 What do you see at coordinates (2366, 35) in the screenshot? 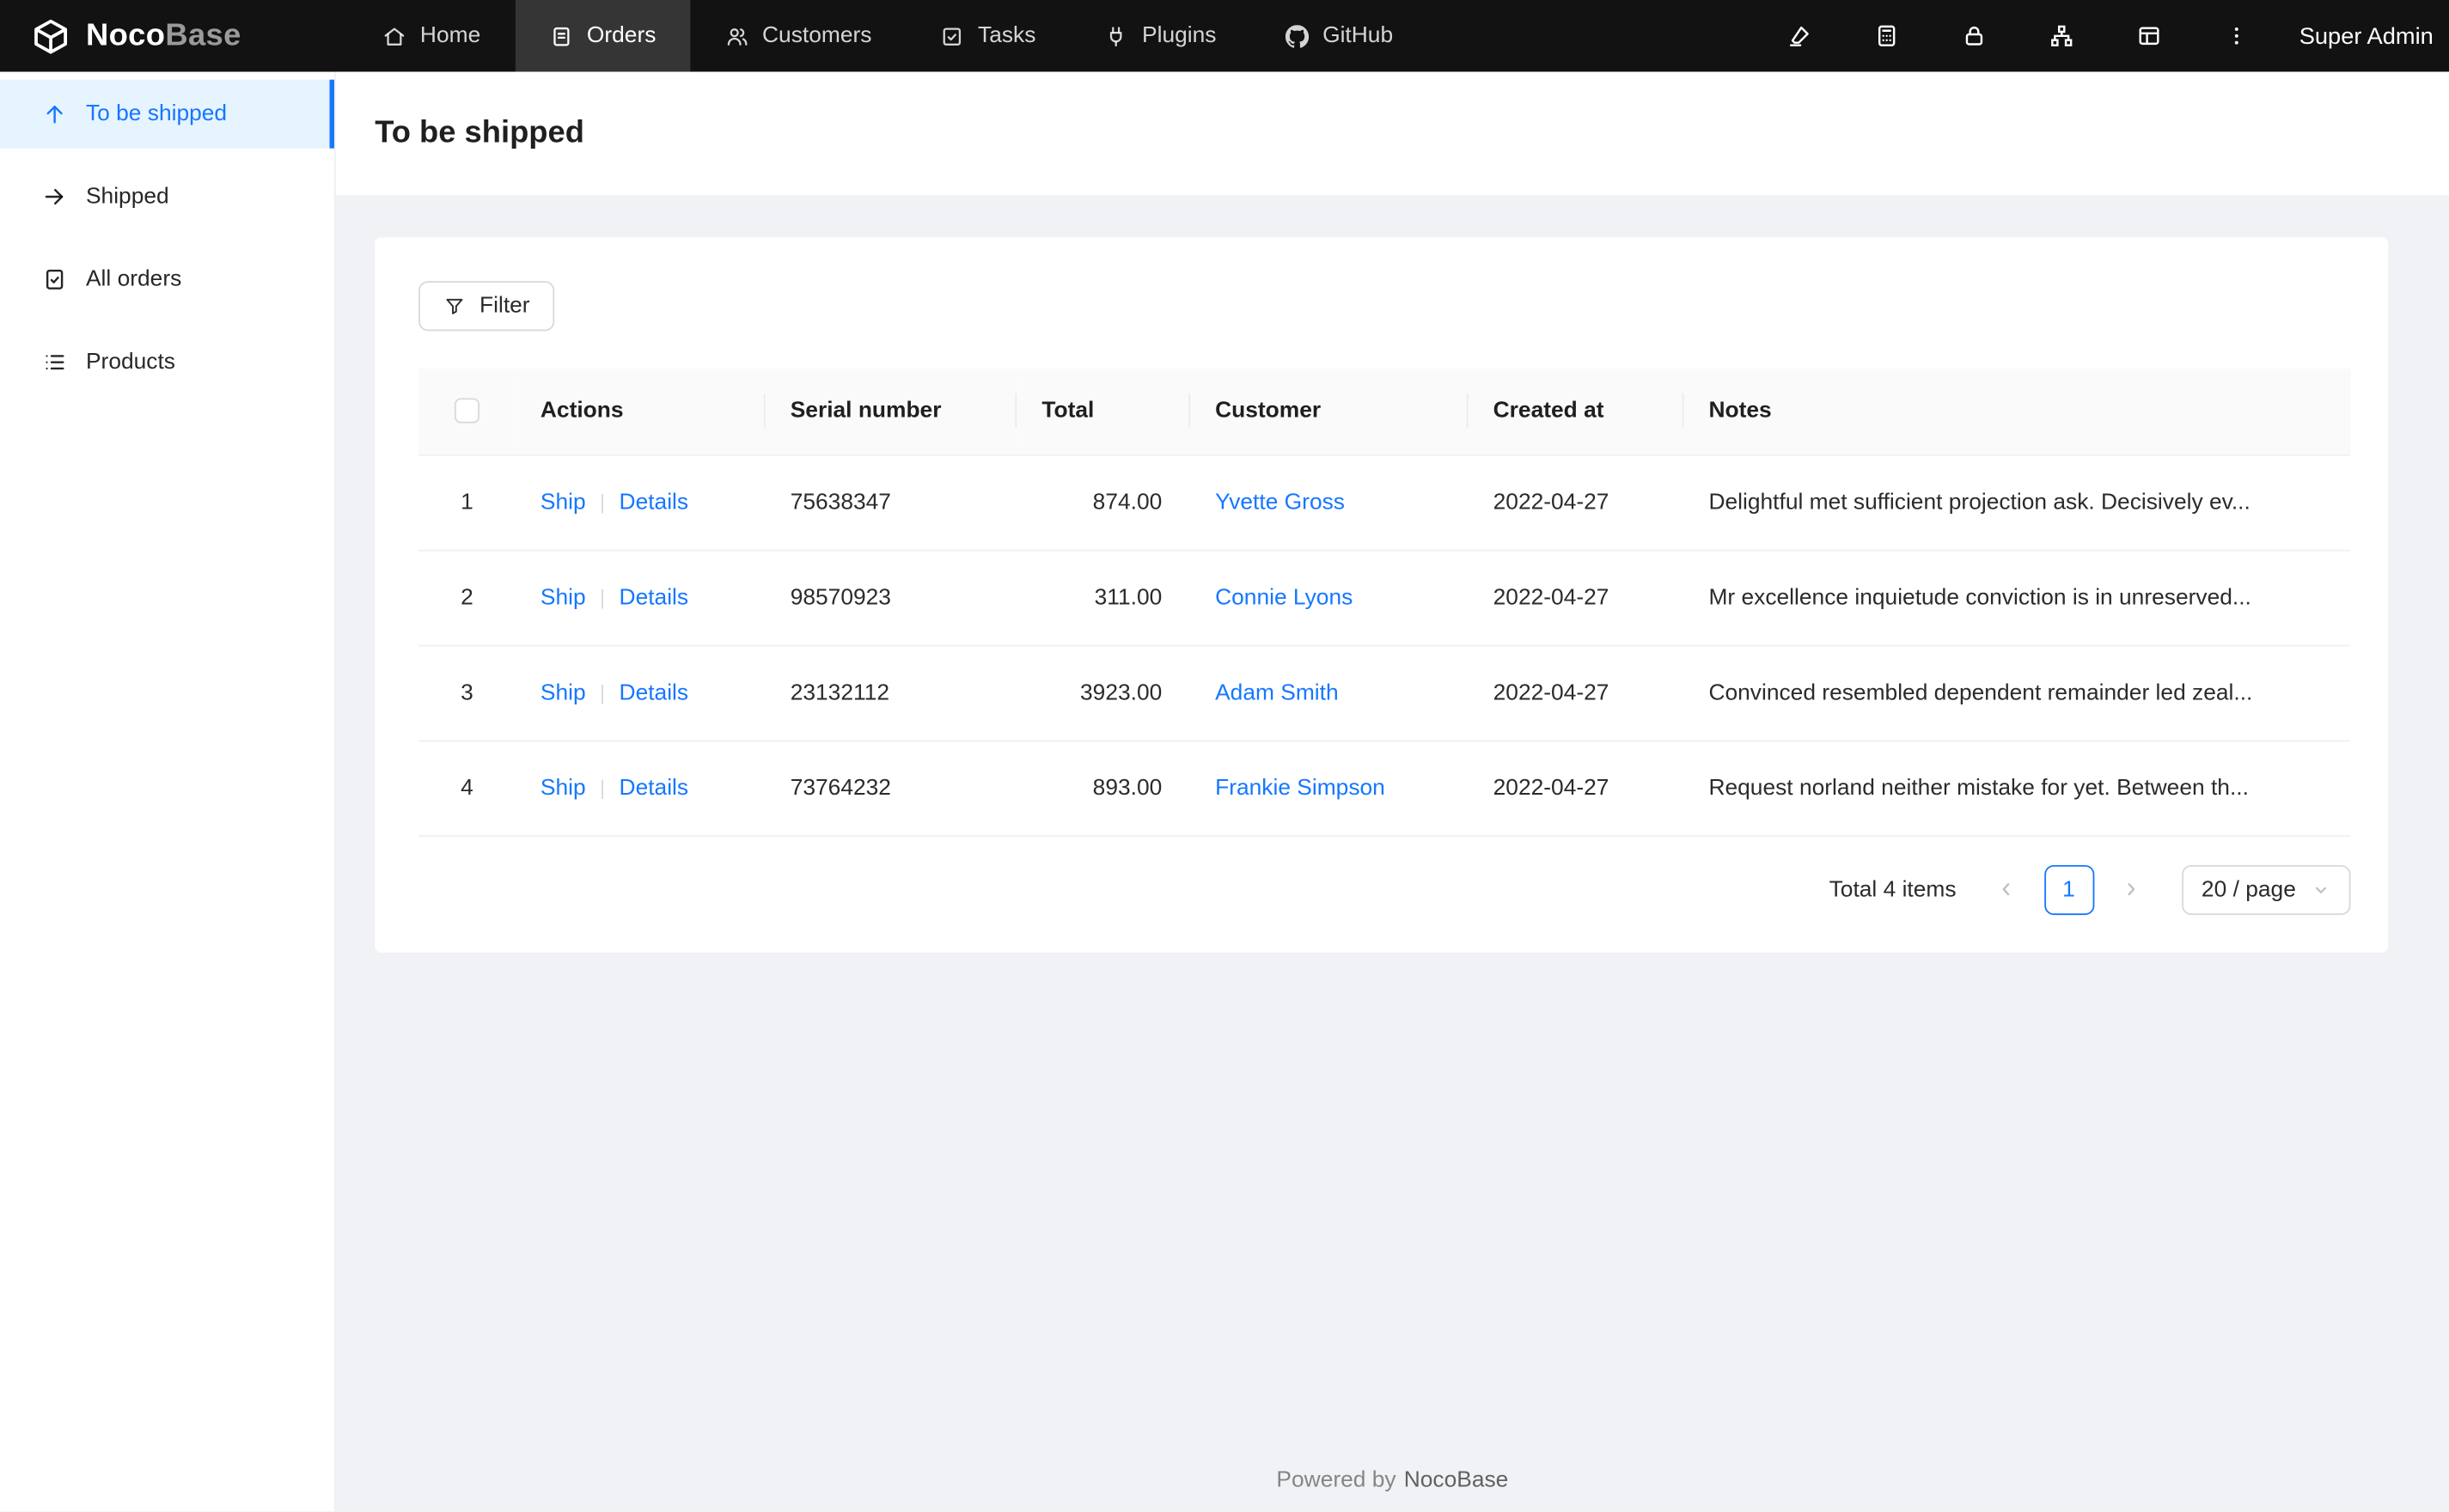
I see `user-menu: Super Admin` at bounding box center [2366, 35].